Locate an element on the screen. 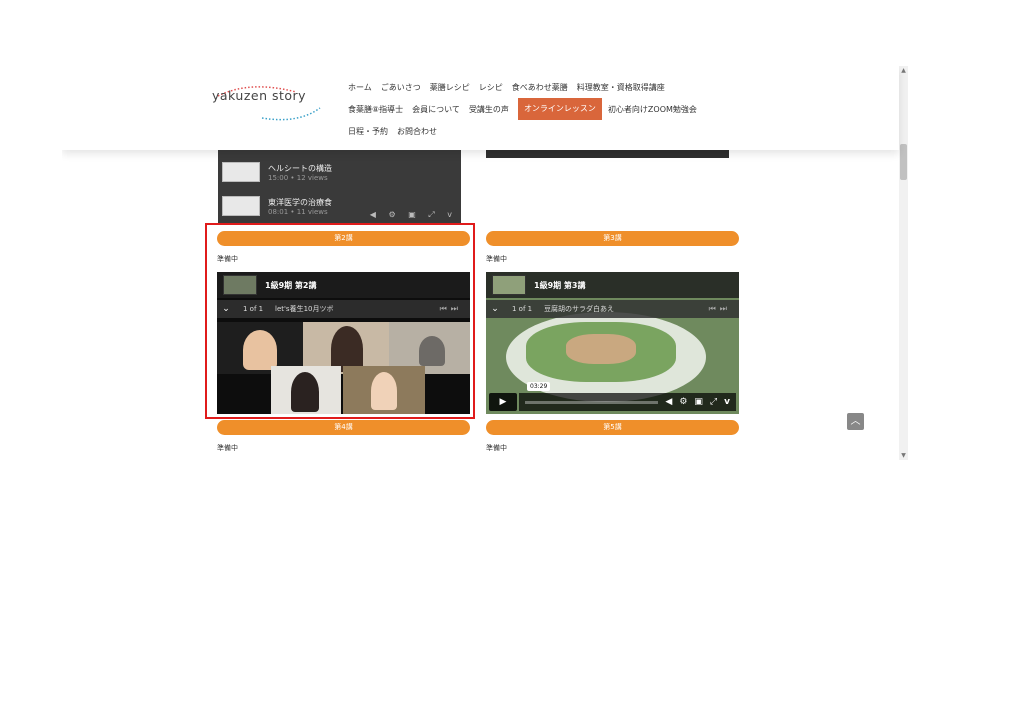  lesson-3-button: 第3講 is located at coordinates (612, 238).